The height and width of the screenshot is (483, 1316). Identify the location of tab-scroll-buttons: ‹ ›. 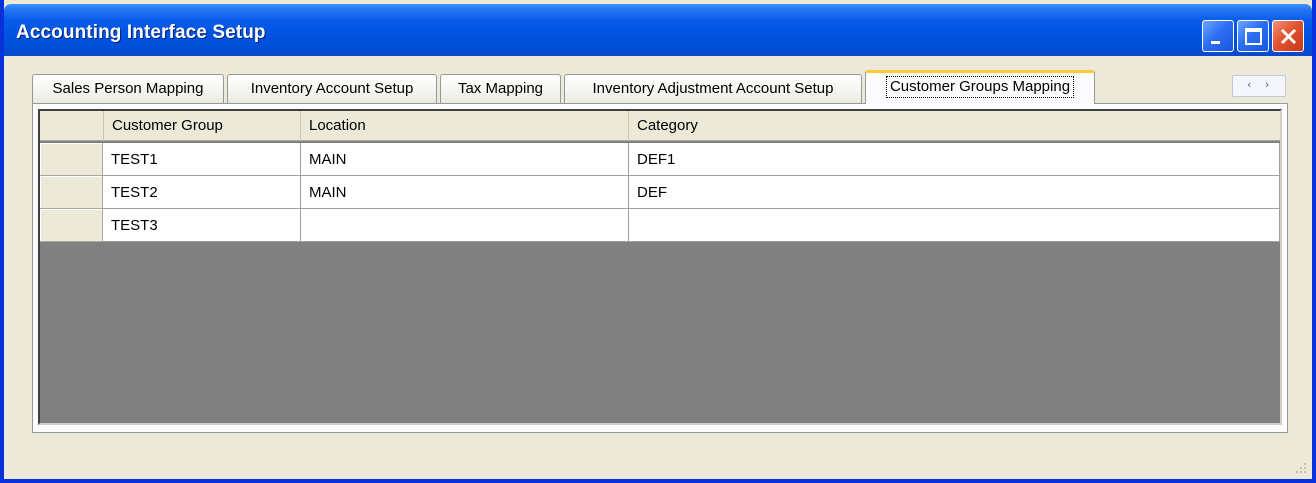
(1259, 86).